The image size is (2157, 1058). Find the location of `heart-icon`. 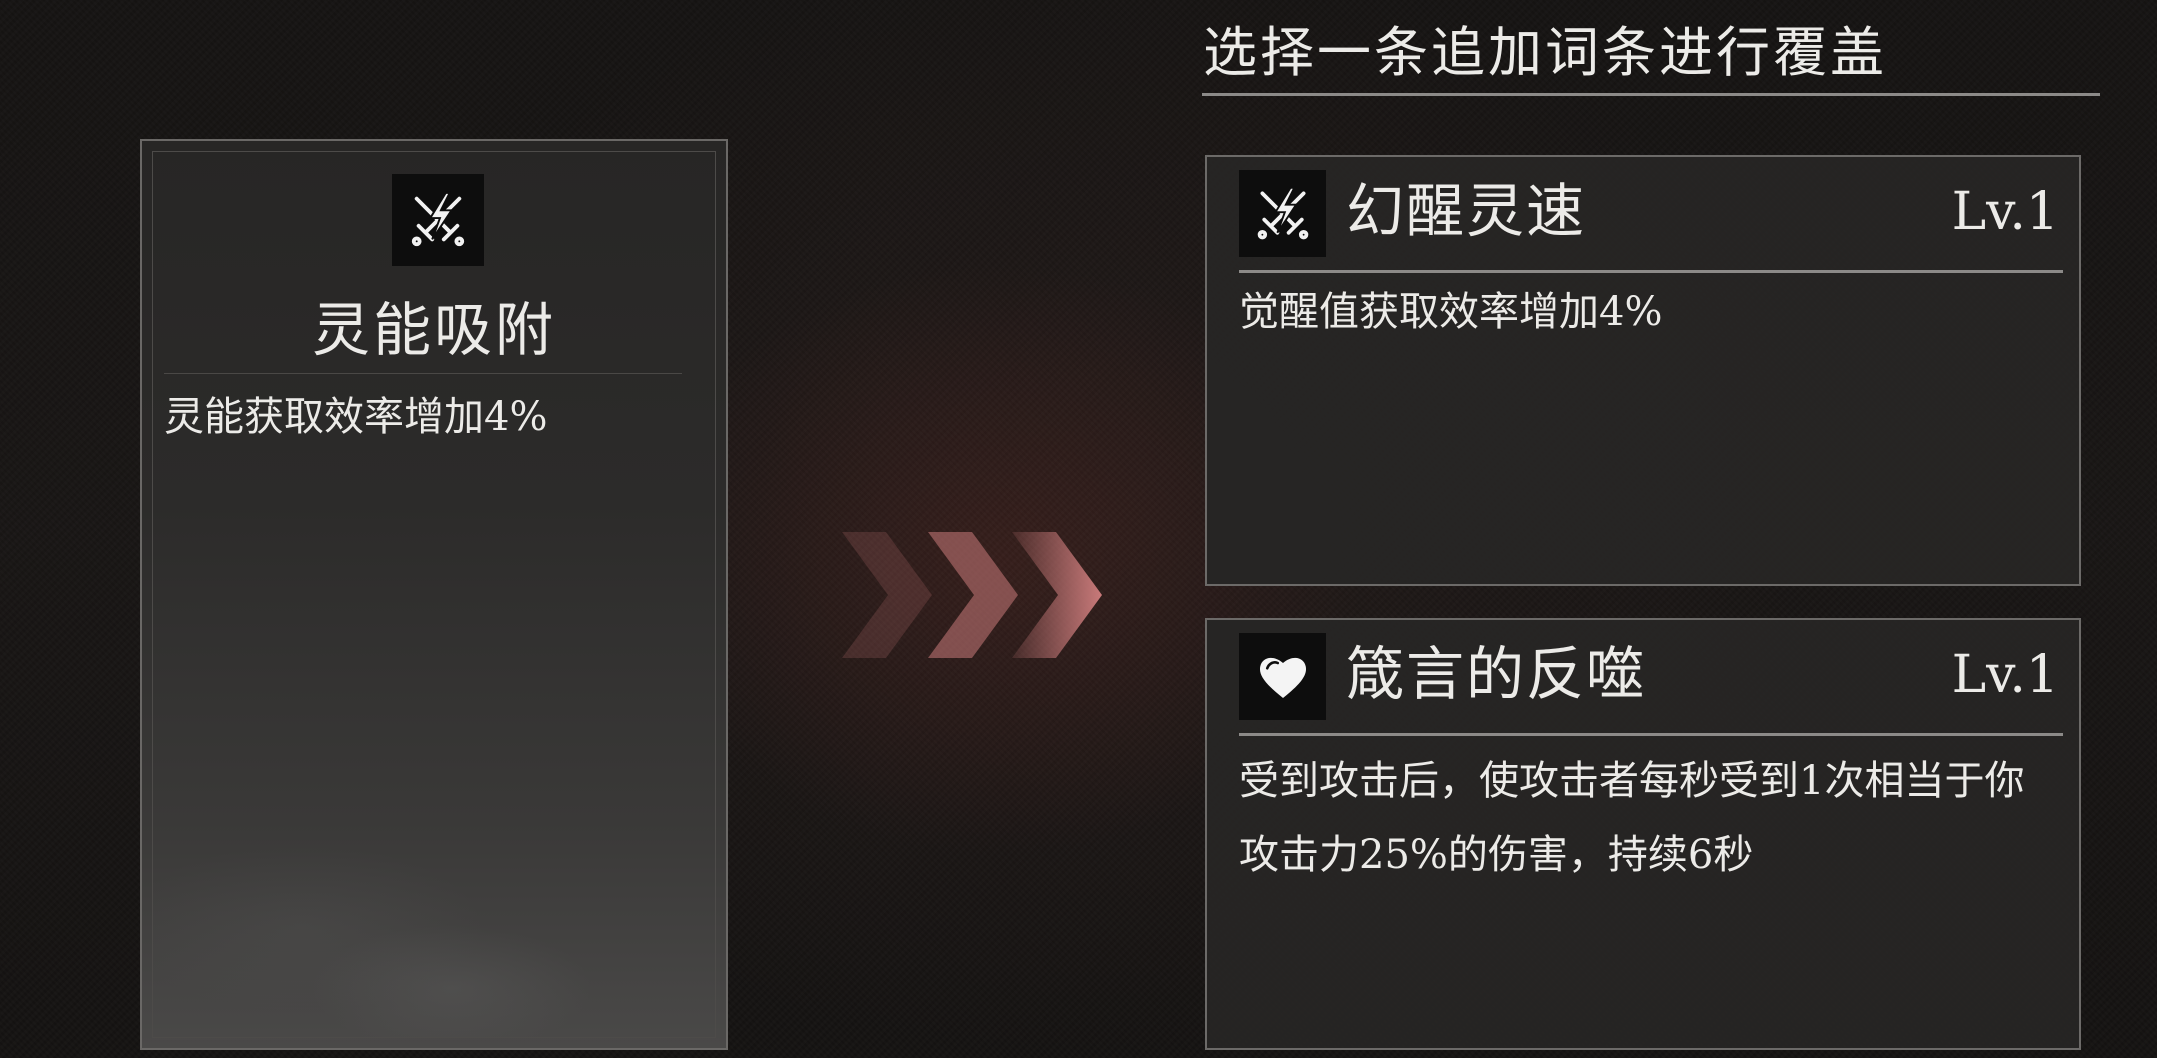

heart-icon is located at coordinates (1282, 676).